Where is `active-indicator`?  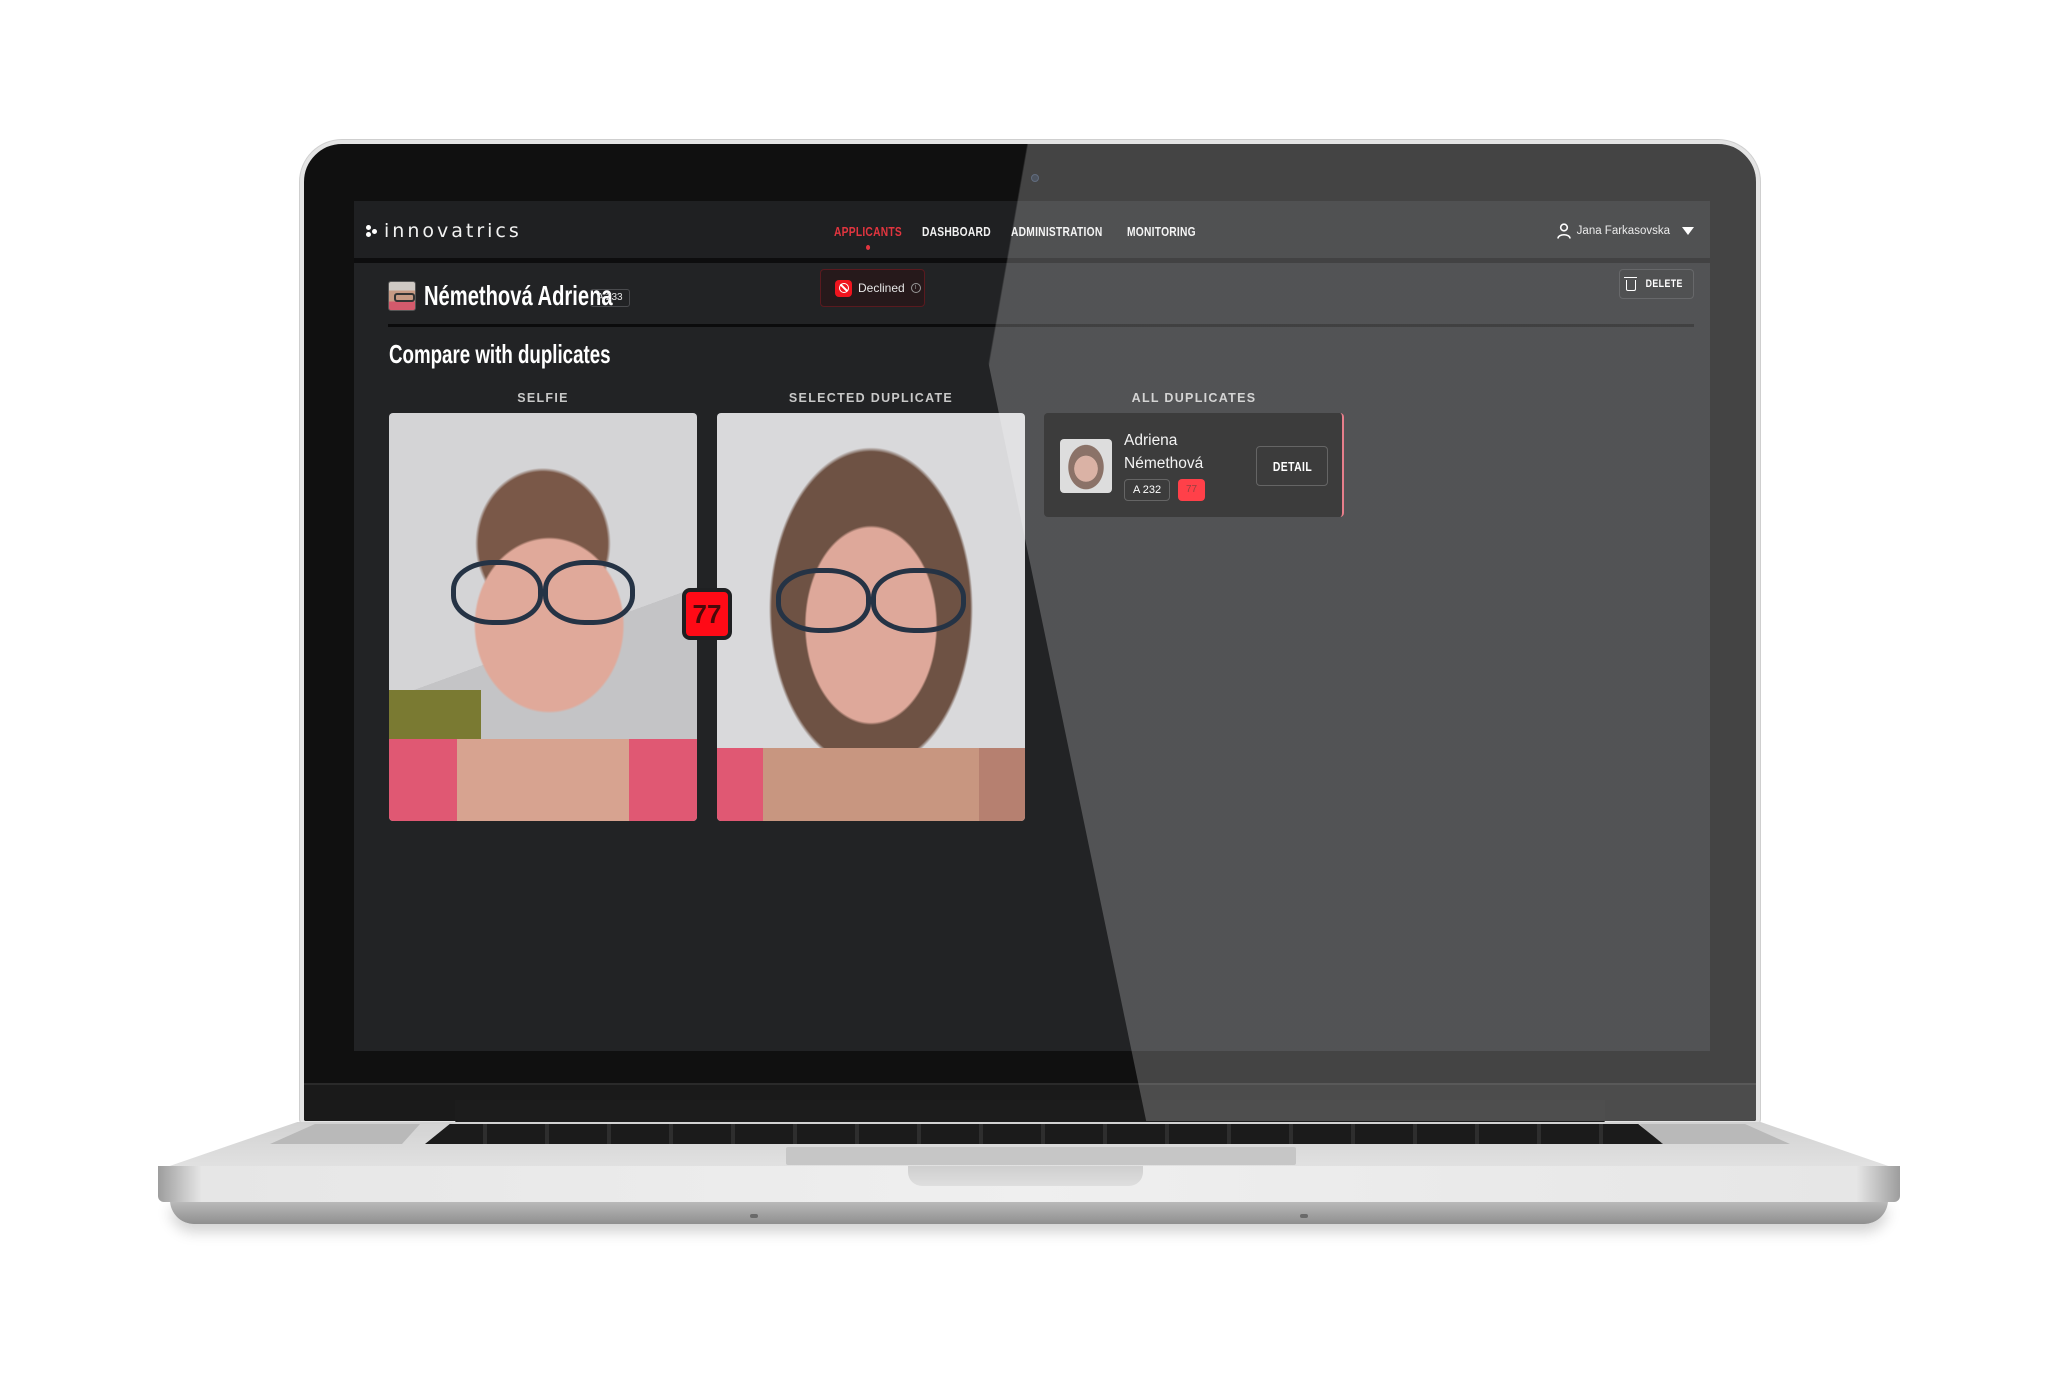 active-indicator is located at coordinates (868, 247).